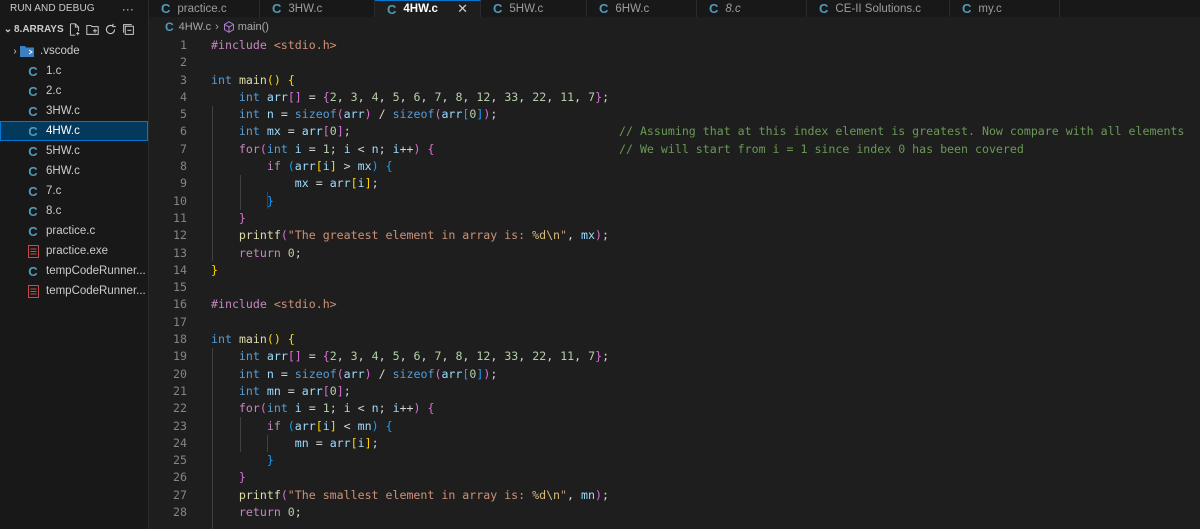 The image size is (1200, 529). Describe the element at coordinates (195, 27) in the screenshot. I see `breadcrumb-file: 4HW.c` at that location.